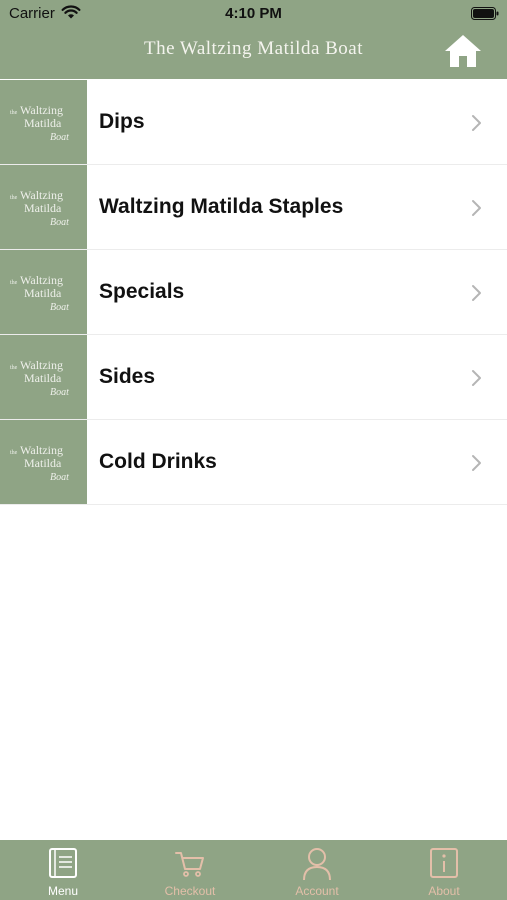 The image size is (507, 900). I want to click on battery-icon, so click(485, 16).